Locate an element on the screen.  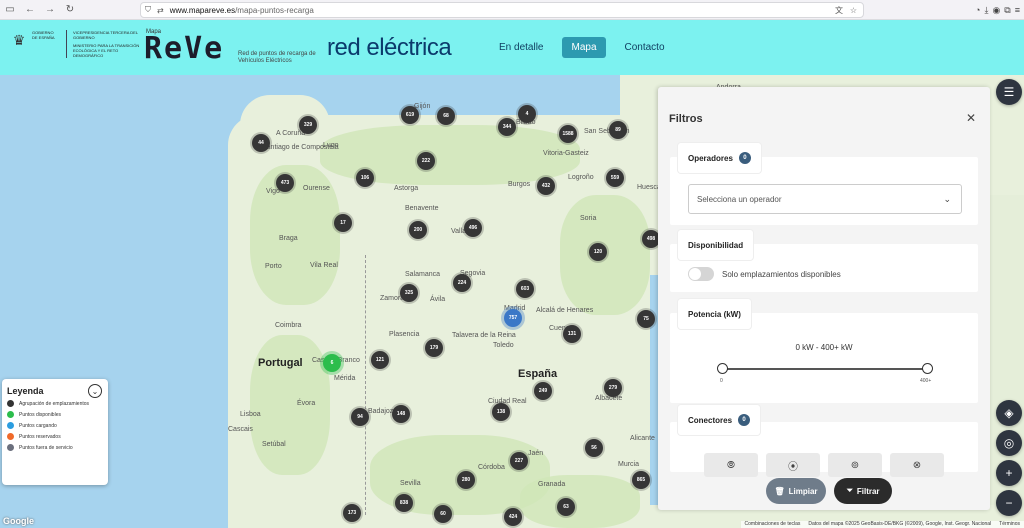
map-cluster-marker: 121 is located at coordinates (380, 360).